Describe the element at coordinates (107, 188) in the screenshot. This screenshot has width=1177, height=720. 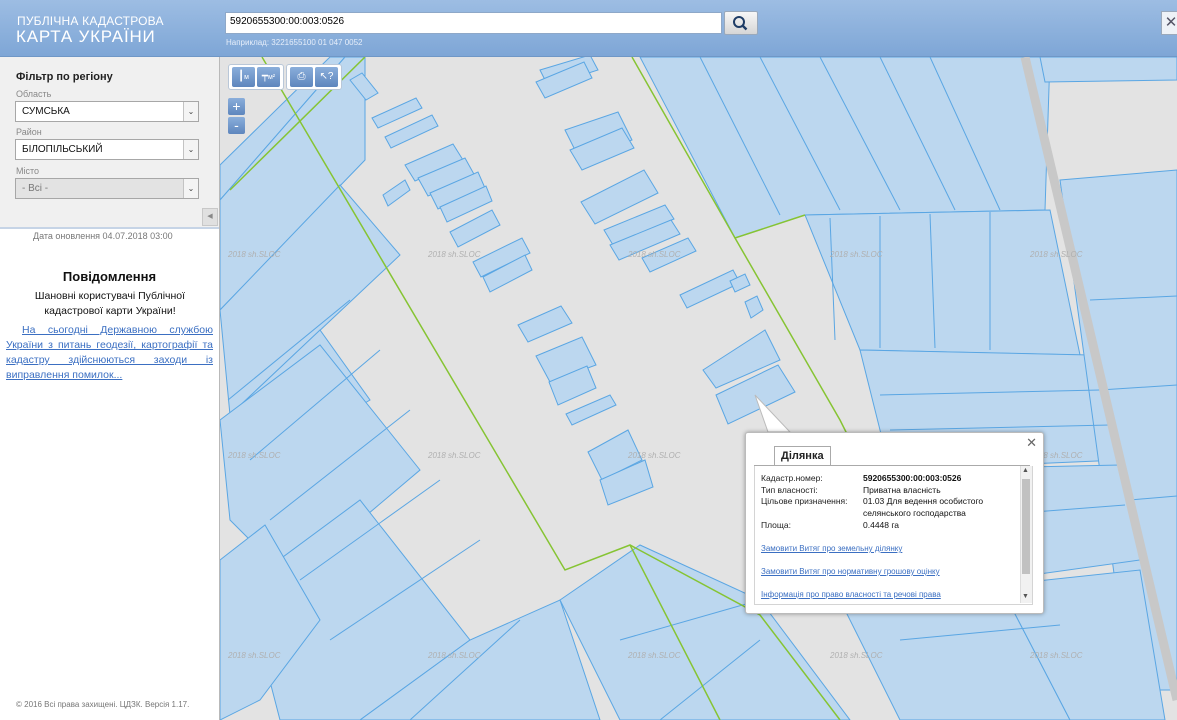
I see `city-select: - Всі - ⌄` at that location.